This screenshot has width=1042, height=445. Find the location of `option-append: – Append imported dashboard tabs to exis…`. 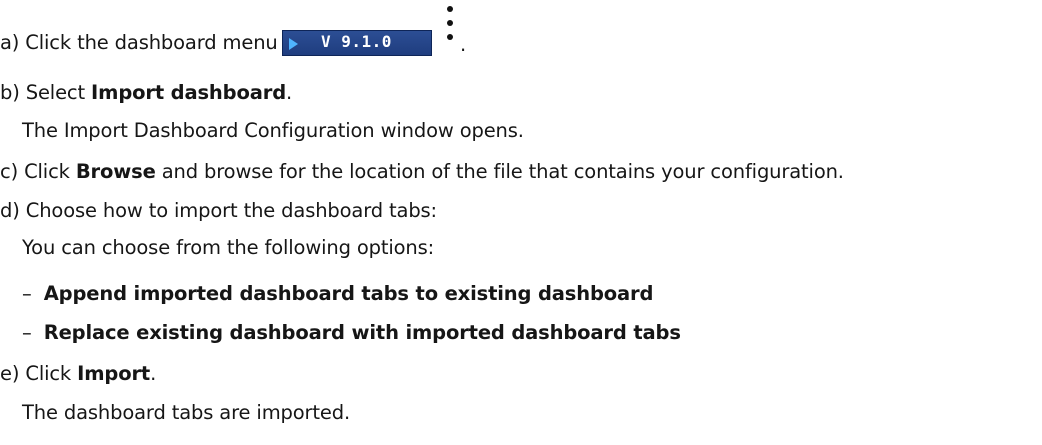

option-append: – Append imported dashboard tabs to exis… is located at coordinates (337, 293).